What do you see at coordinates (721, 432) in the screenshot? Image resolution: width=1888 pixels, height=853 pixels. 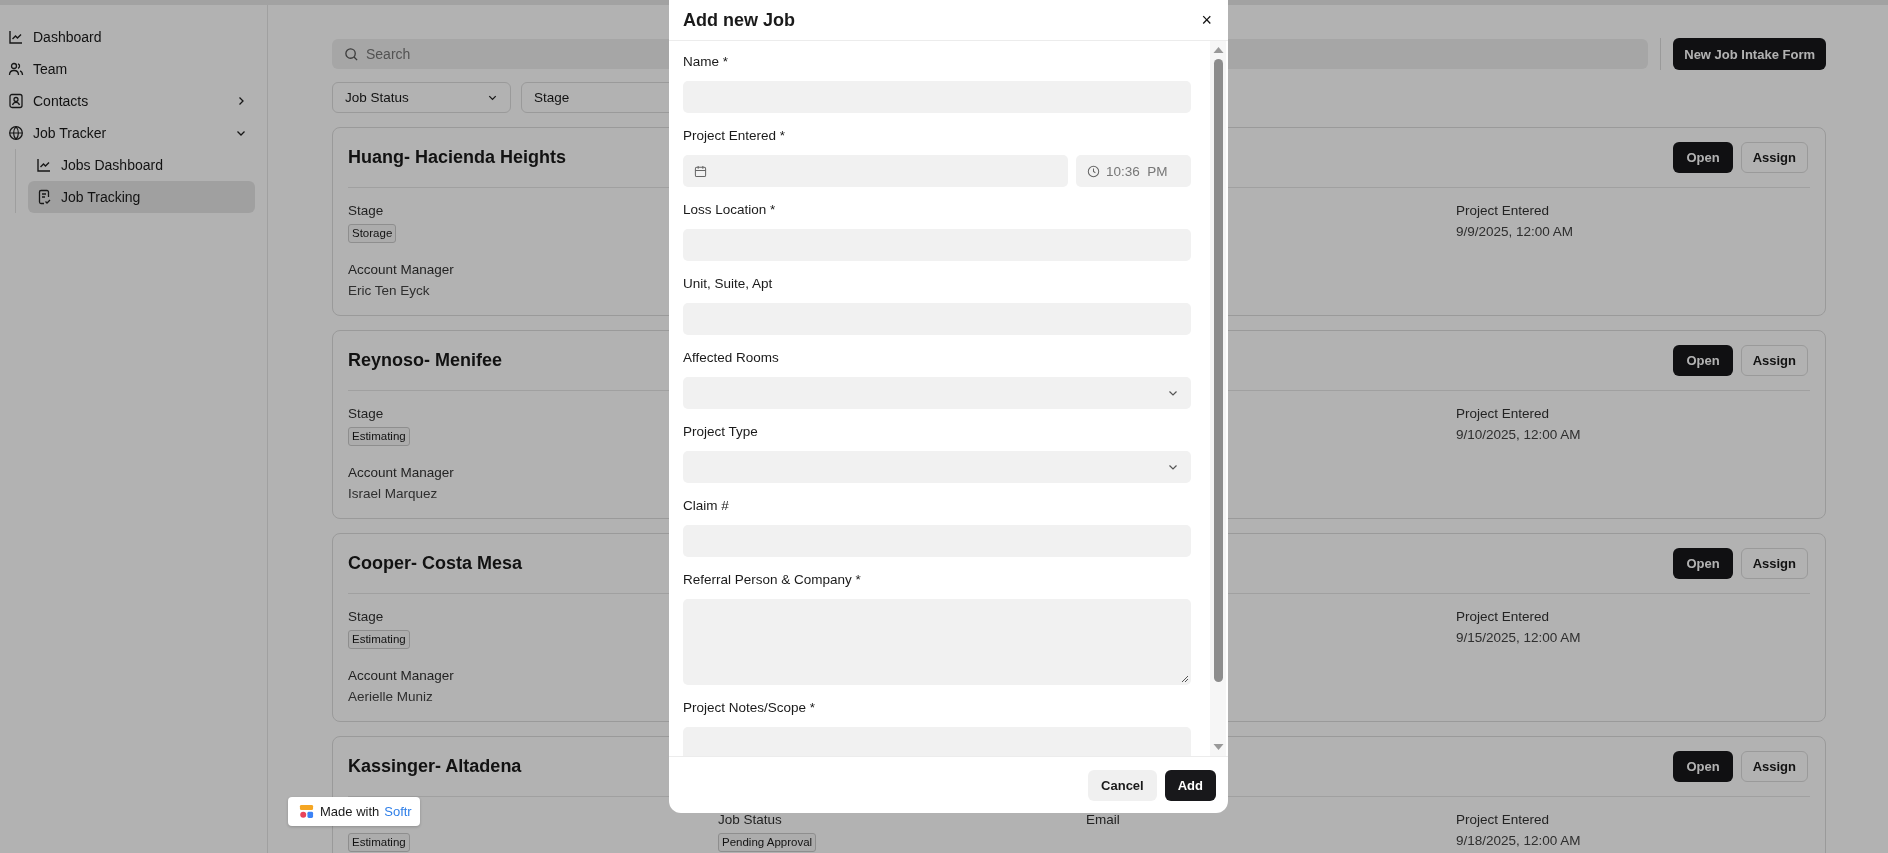 I see `field-label: Project Type` at bounding box center [721, 432].